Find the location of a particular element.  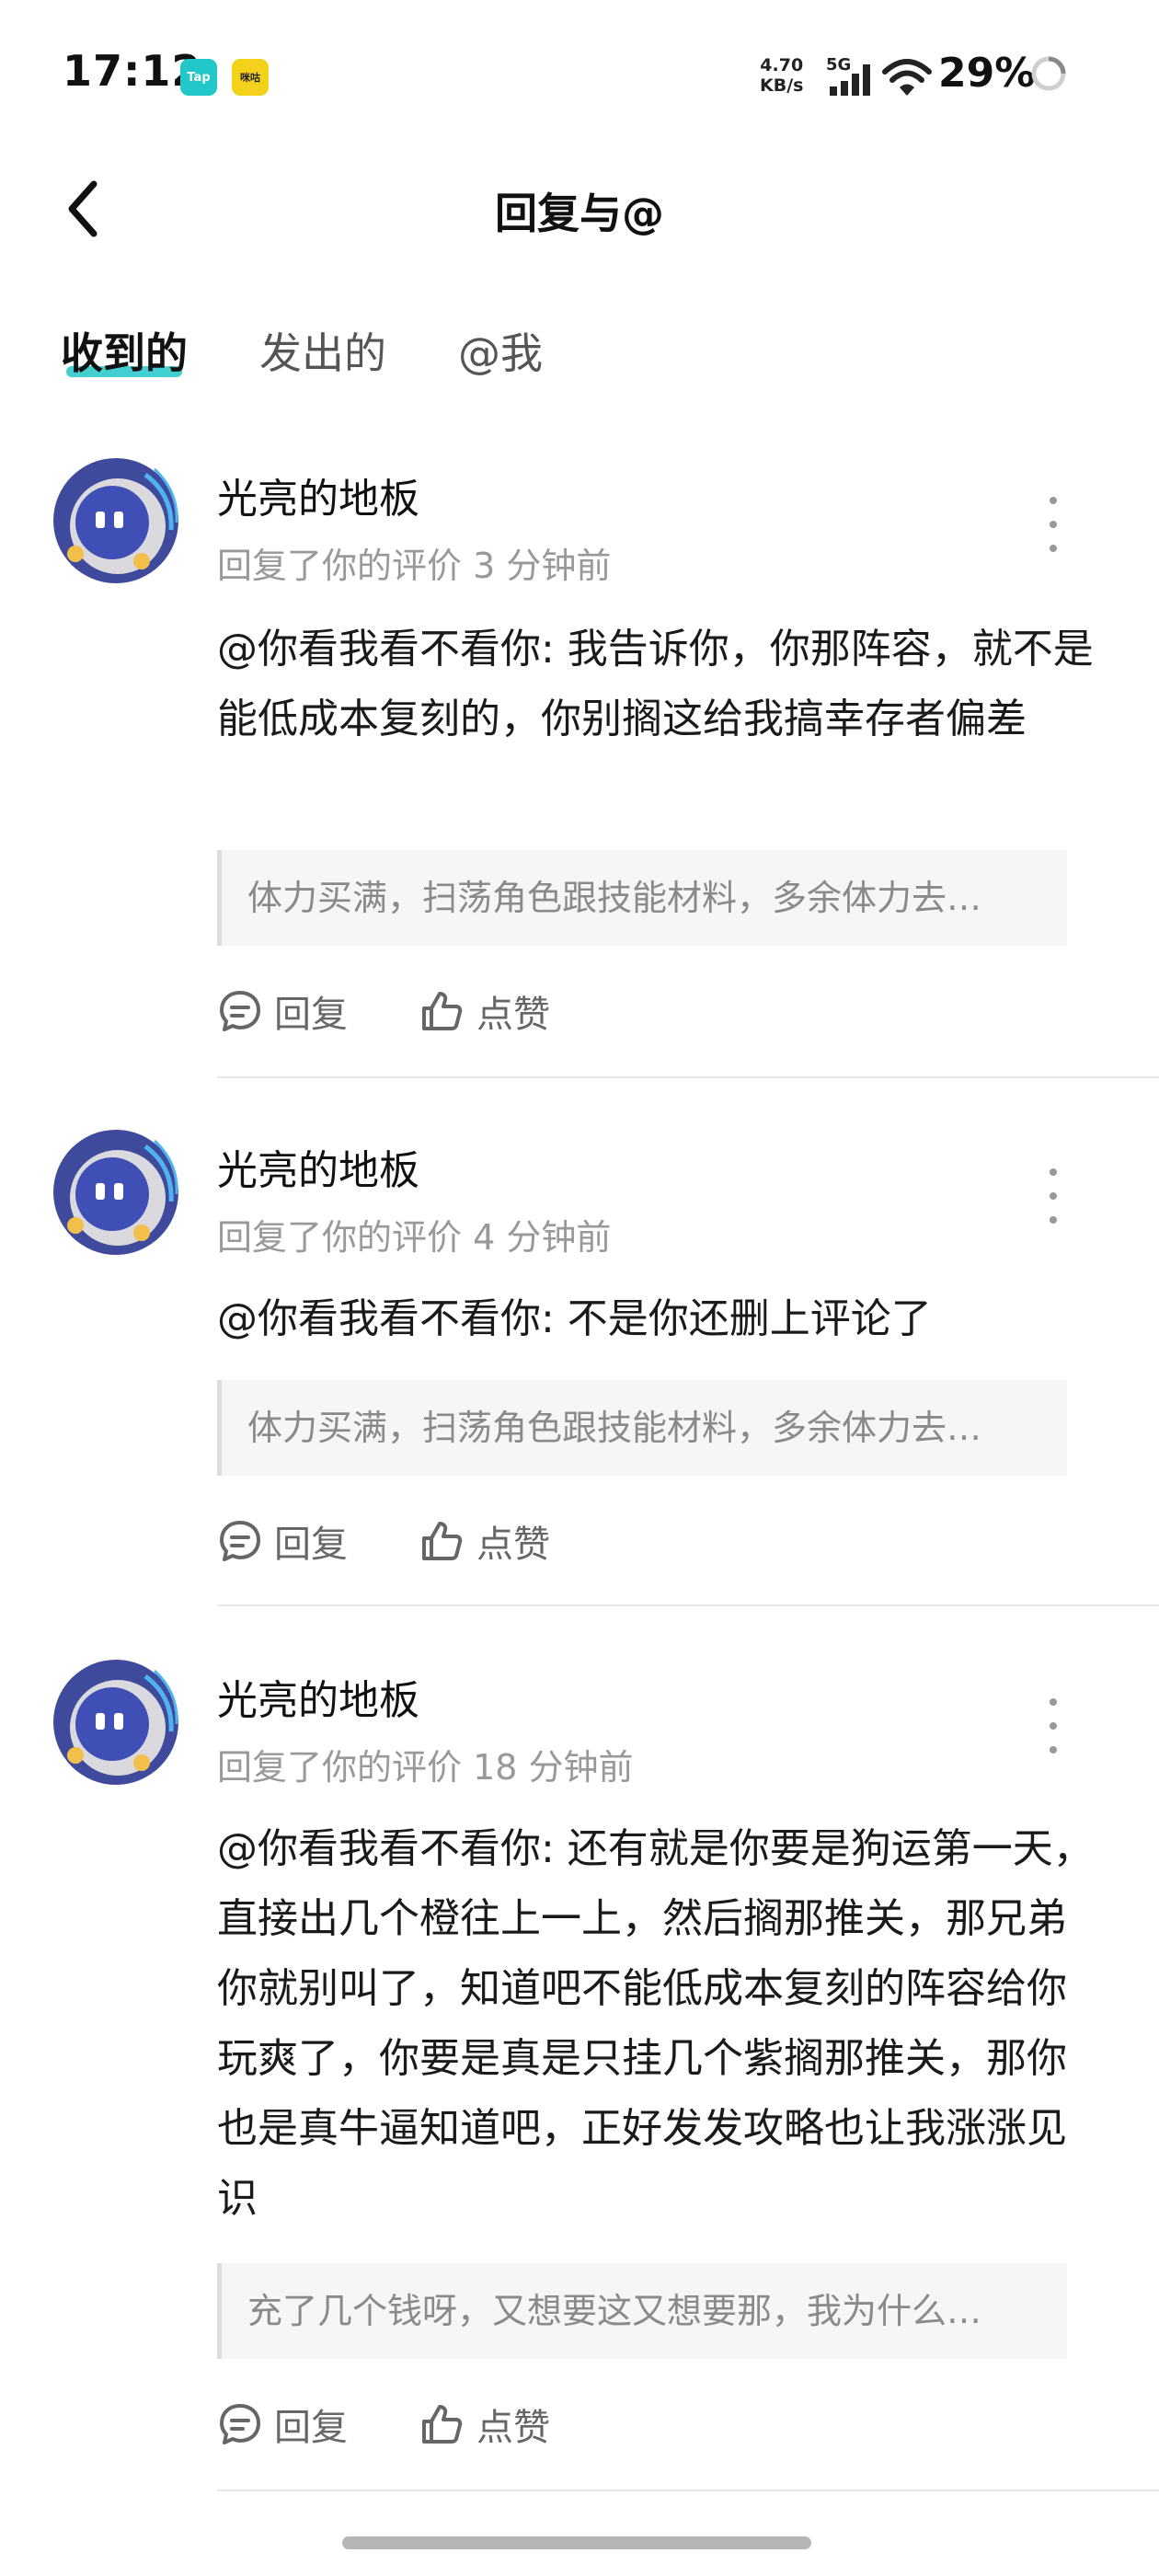

loading-ring-icon is located at coordinates (1048, 73).